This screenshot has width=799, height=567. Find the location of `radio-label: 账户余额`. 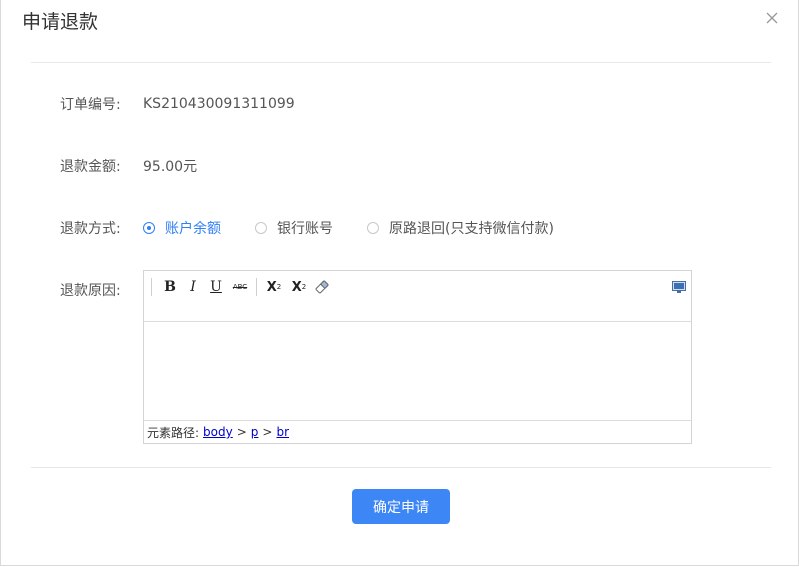

radio-label: 账户余额 is located at coordinates (193, 228).